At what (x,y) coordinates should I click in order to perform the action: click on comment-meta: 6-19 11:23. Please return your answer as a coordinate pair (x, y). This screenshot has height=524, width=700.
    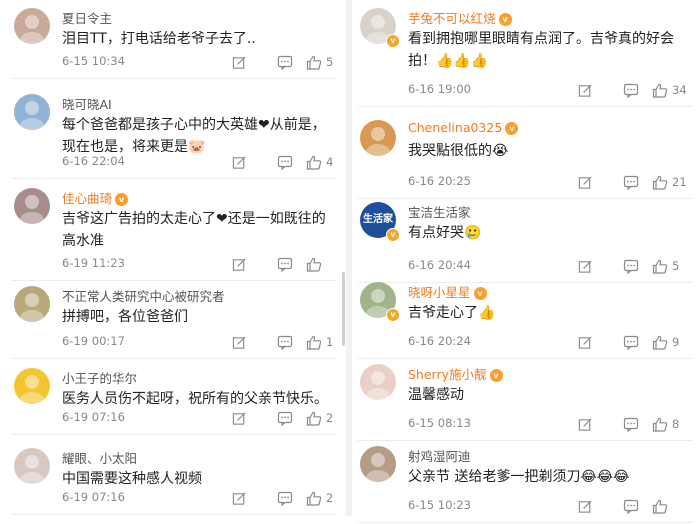
    Looking at the image, I should click on (199, 265).